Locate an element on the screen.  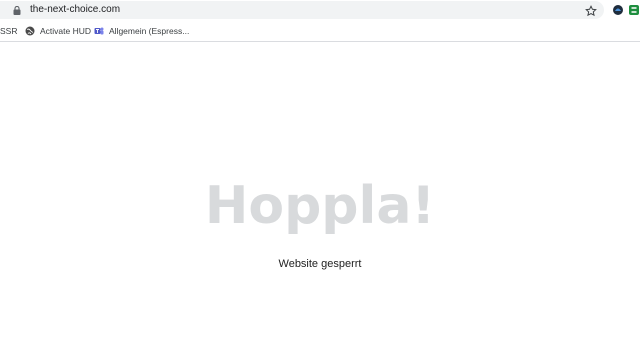
bookmark-activate-hud: Activate HUD is located at coordinates (58, 31).